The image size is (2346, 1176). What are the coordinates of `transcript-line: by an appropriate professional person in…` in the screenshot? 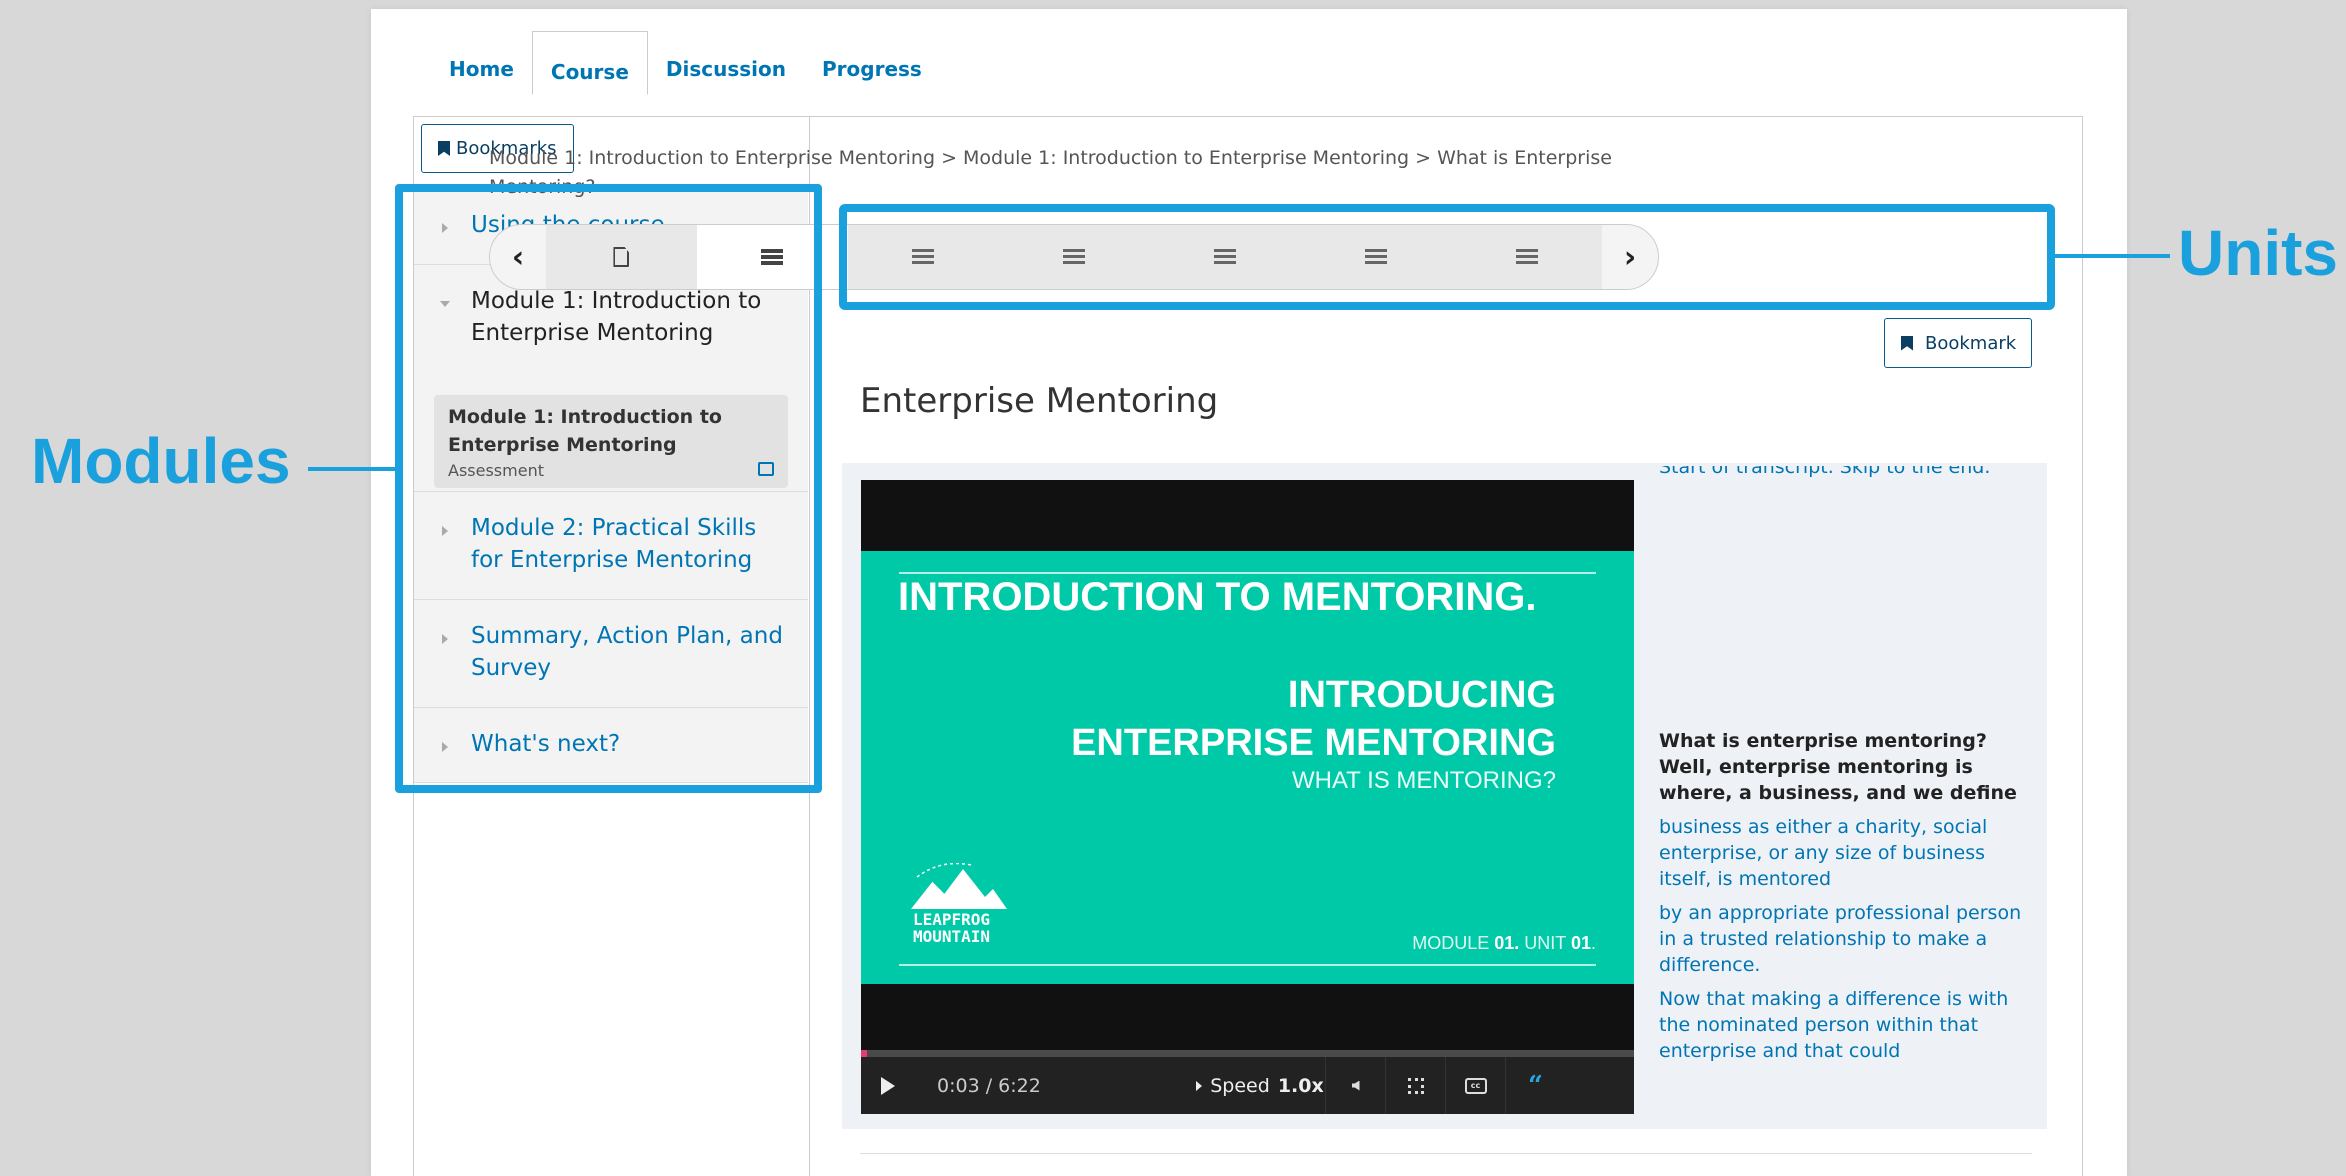 It's located at (1848, 939).